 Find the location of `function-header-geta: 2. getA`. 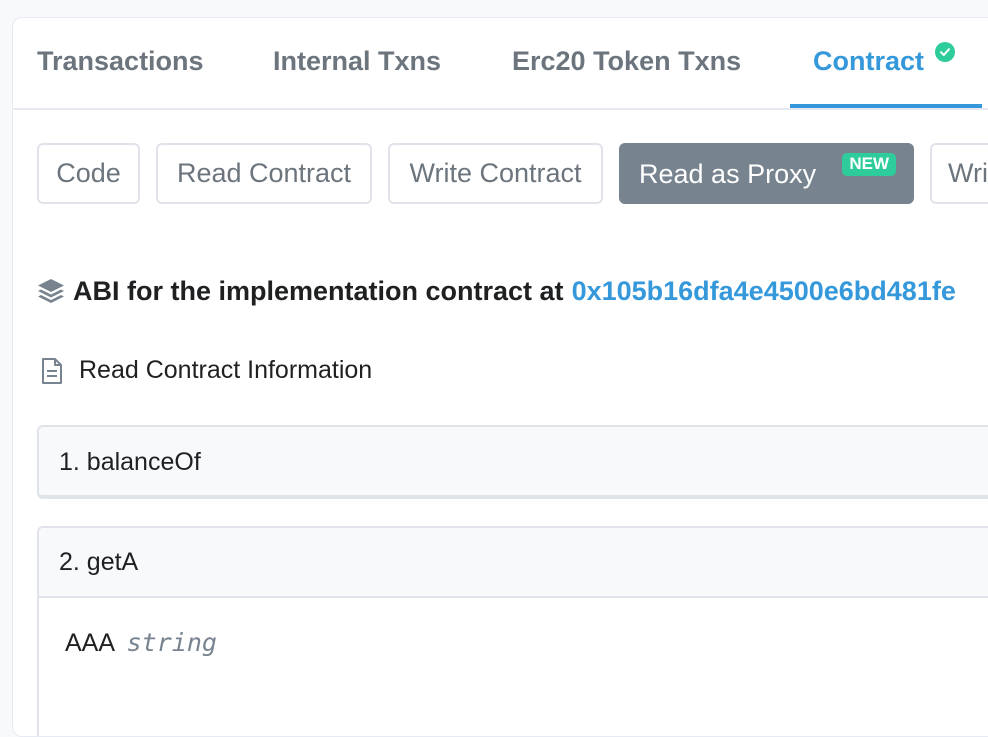

function-header-geta: 2. getA is located at coordinates (513, 563).